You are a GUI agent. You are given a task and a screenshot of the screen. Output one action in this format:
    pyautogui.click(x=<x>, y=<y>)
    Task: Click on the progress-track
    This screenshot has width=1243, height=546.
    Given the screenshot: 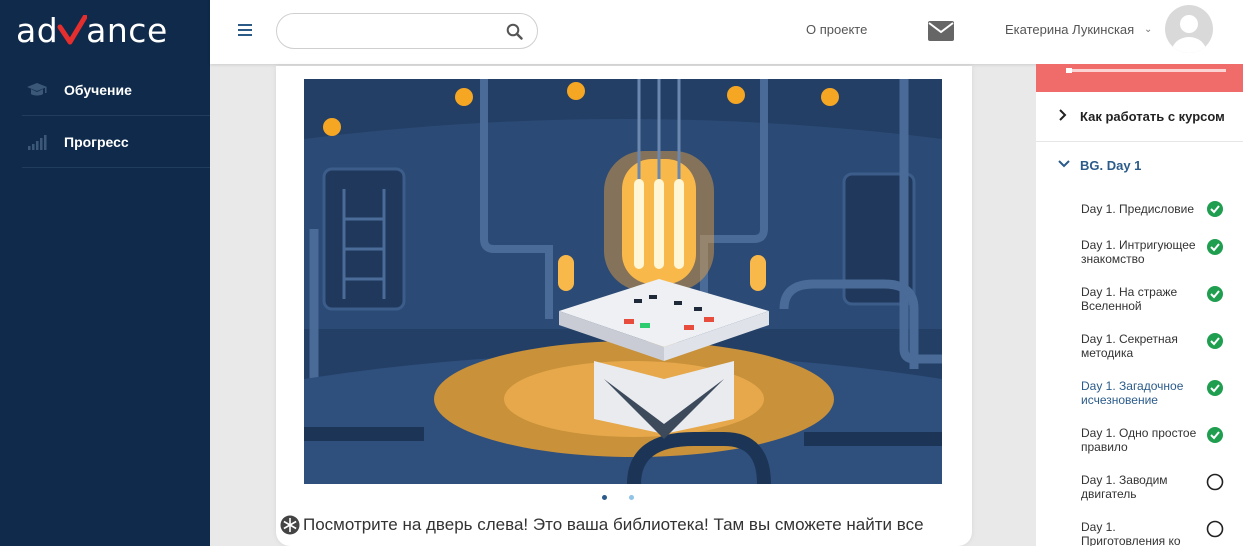 What is the action you would take?
    pyautogui.click(x=1146, y=70)
    